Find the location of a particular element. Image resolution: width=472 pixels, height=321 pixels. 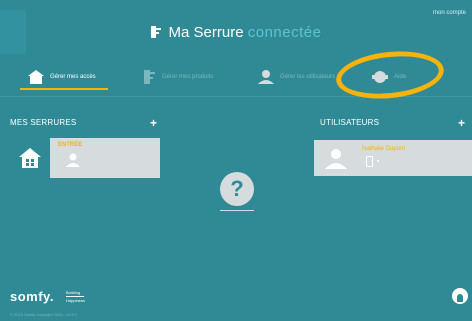

tab-label: Gérer mes produits is located at coordinates (188, 77).